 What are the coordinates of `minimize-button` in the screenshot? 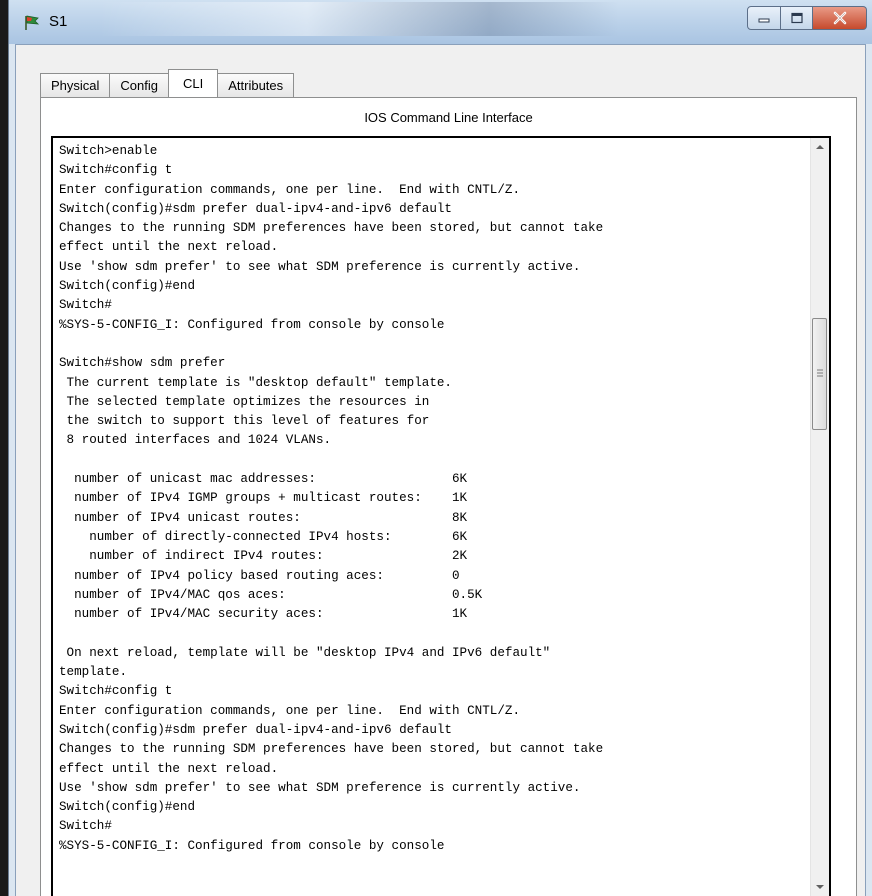 It's located at (764, 18).